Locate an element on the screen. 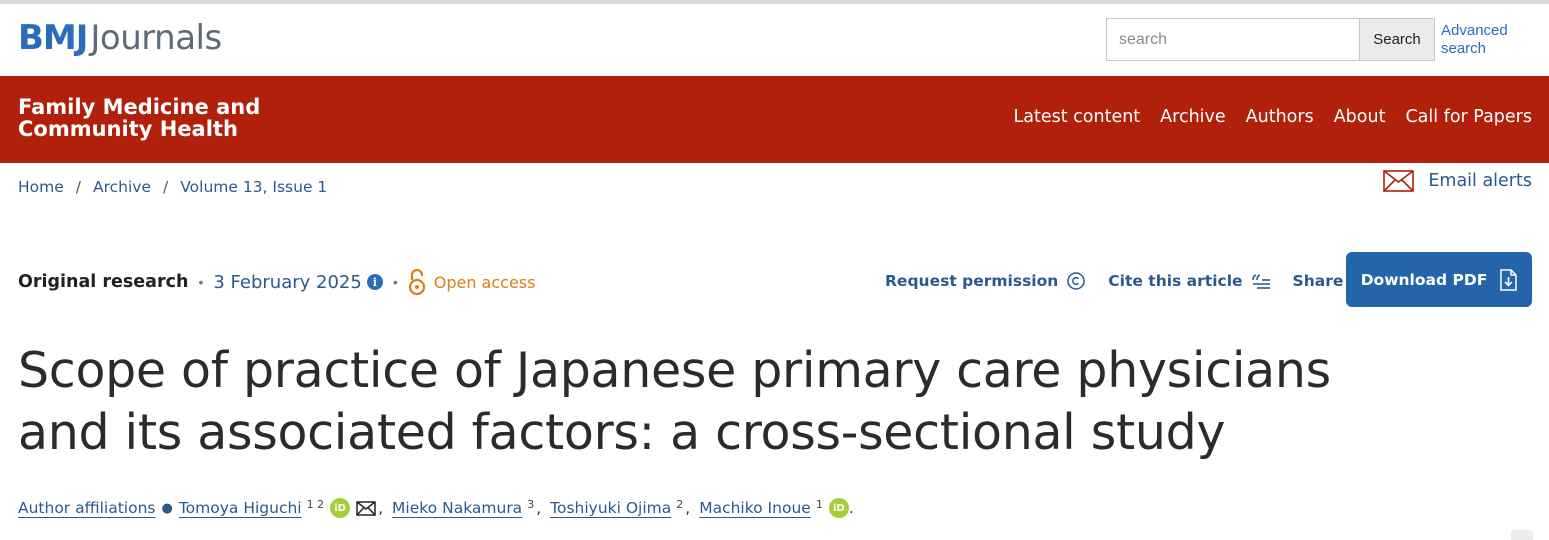 This screenshot has width=1549, height=540. publication-date: 3 February 2025 is located at coordinates (287, 282).